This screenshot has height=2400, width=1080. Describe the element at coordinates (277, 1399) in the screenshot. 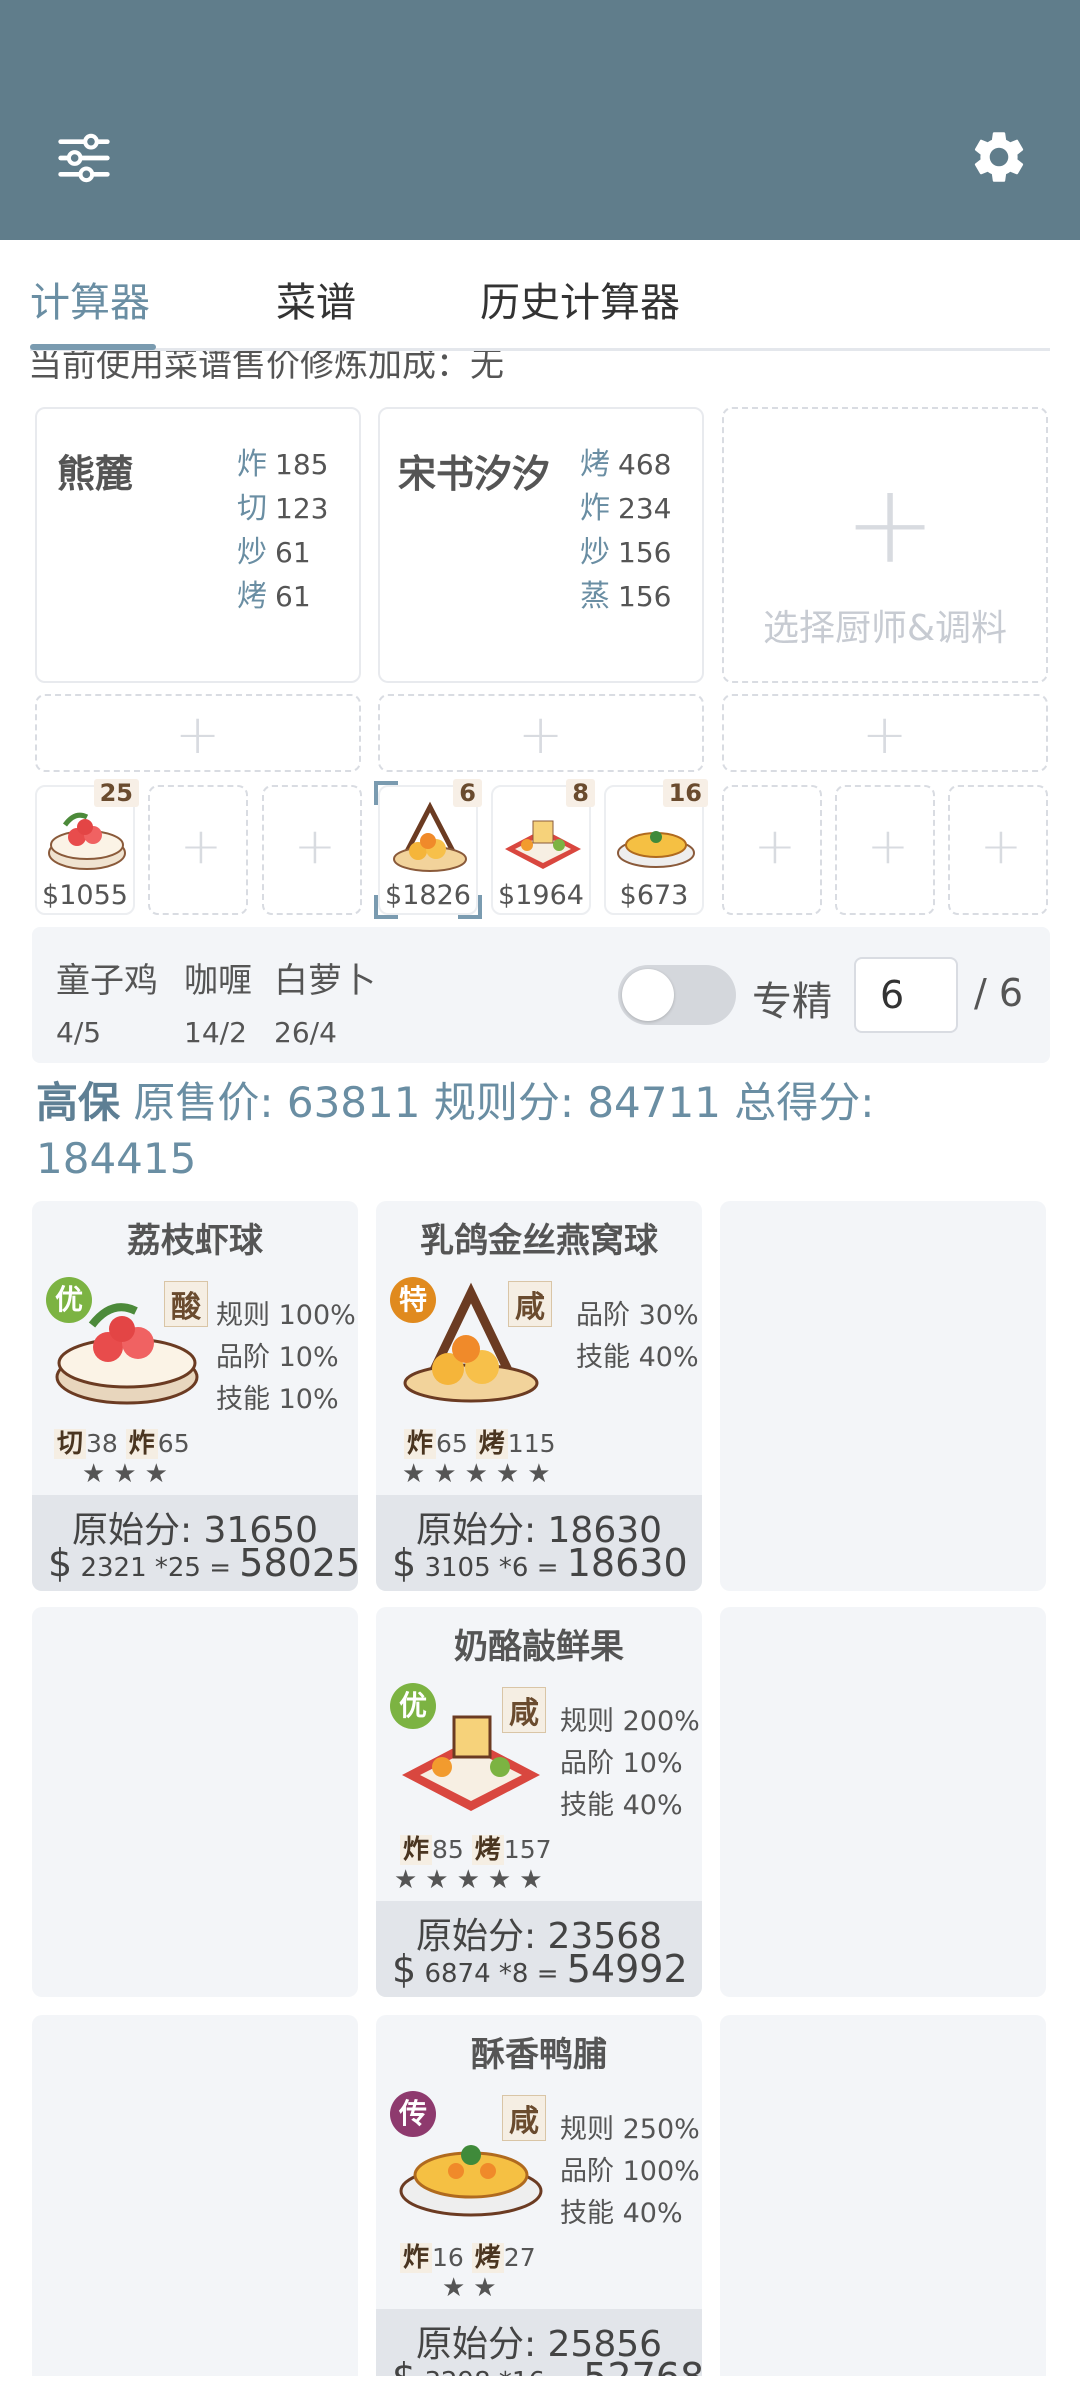

I see `bonus-skill: 技能 10%` at that location.